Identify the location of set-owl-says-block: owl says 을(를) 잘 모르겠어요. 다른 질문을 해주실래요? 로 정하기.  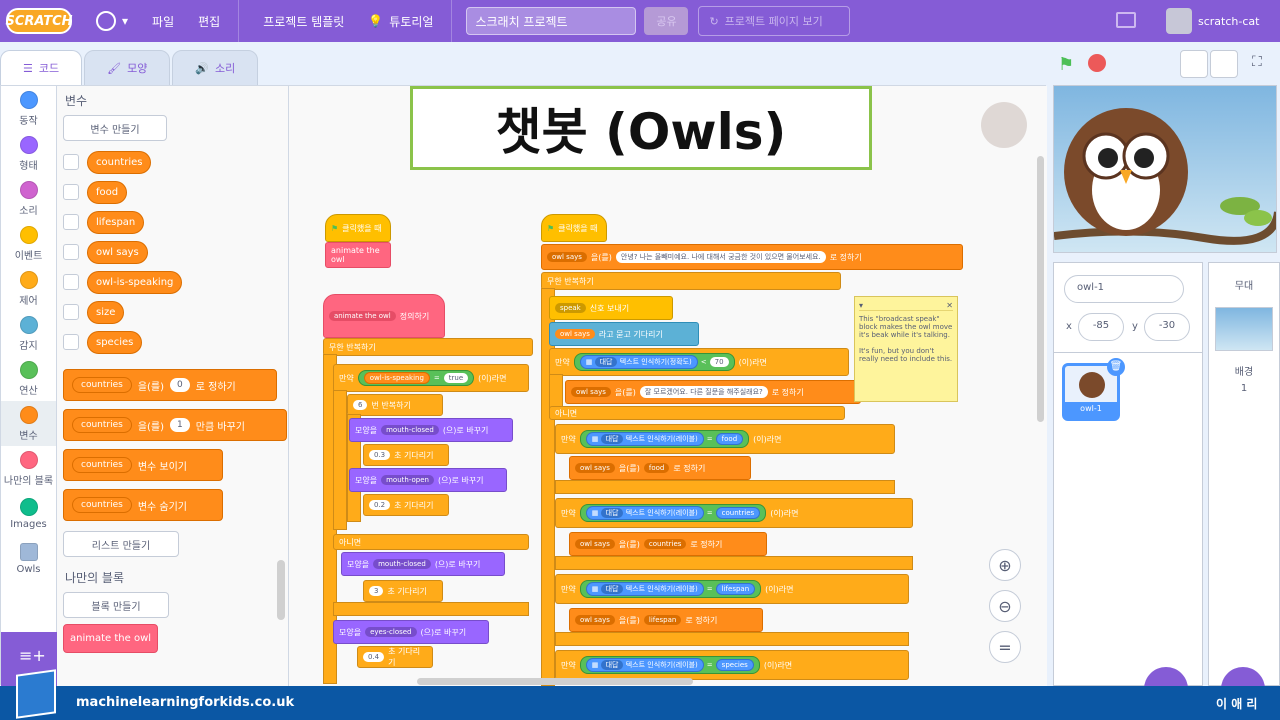
(713, 392).